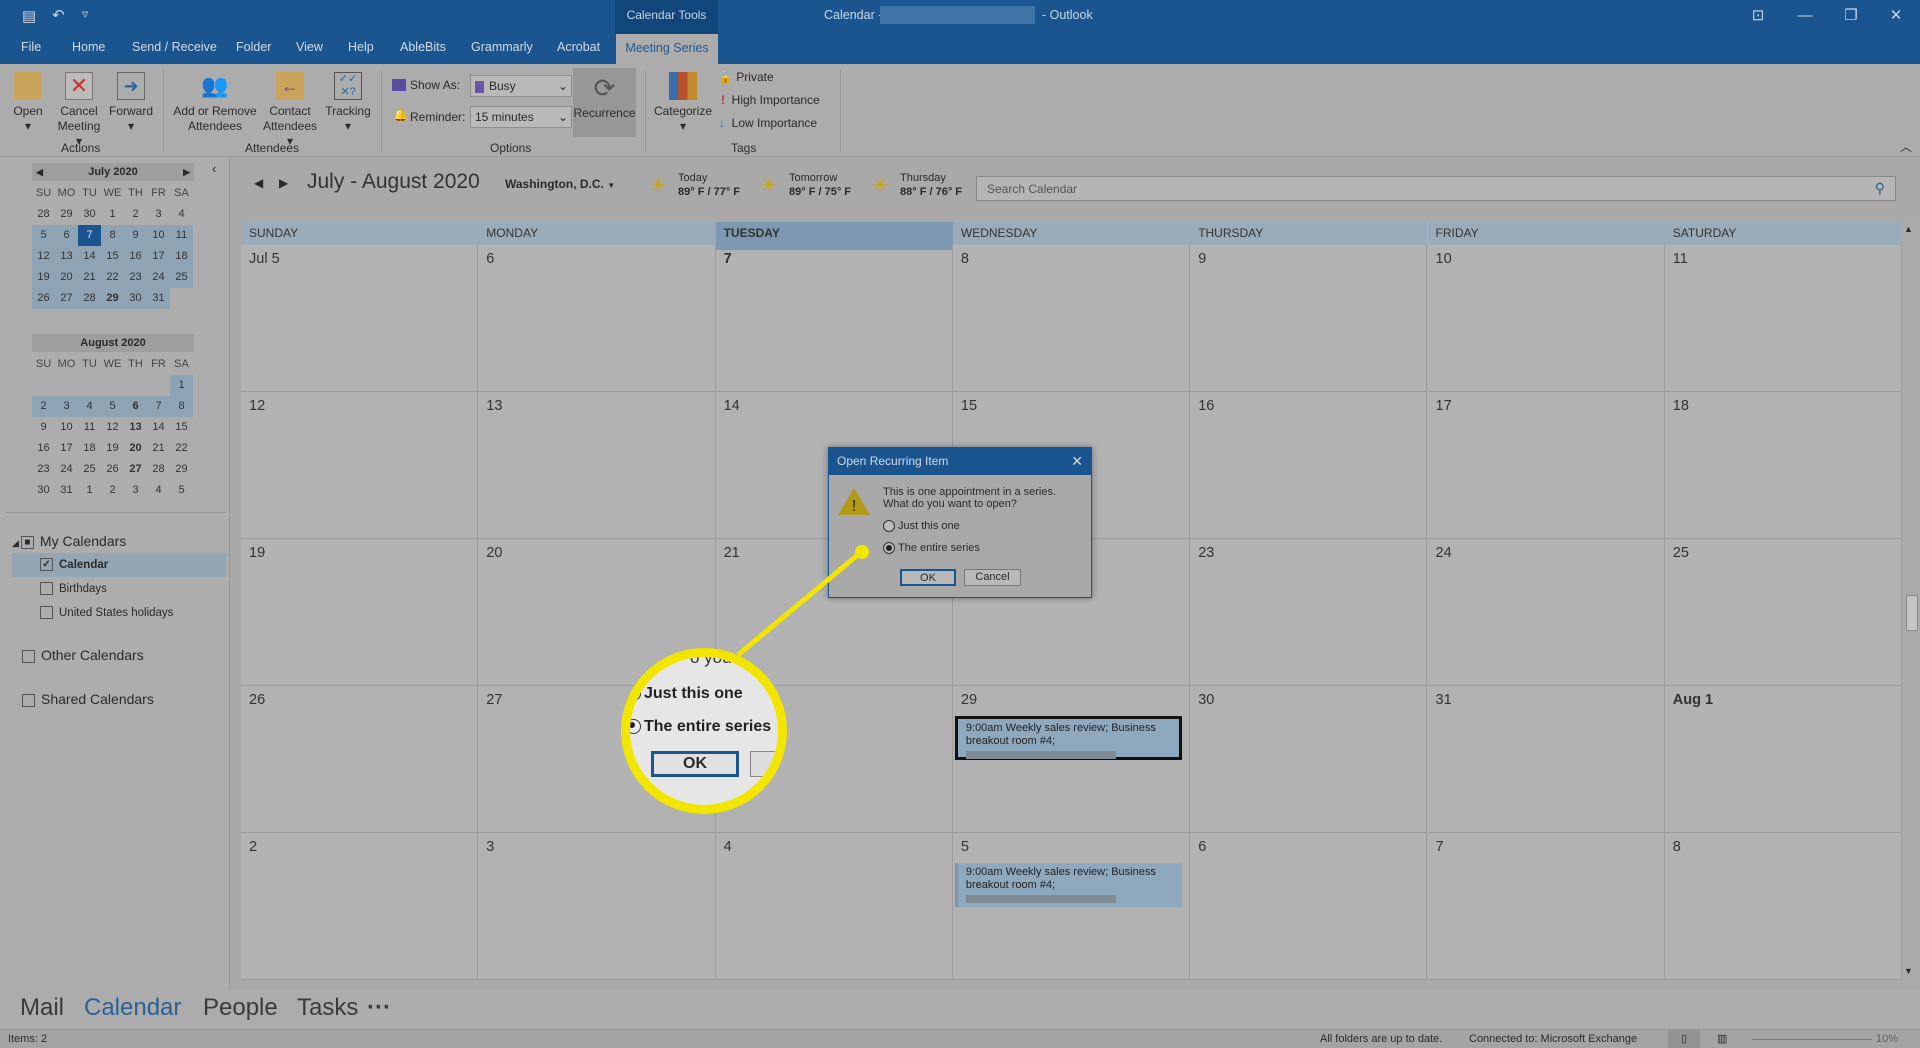  What do you see at coordinates (521, 117) in the screenshot?
I see `reminder-dropdown: 15 minutes ⌄` at bounding box center [521, 117].